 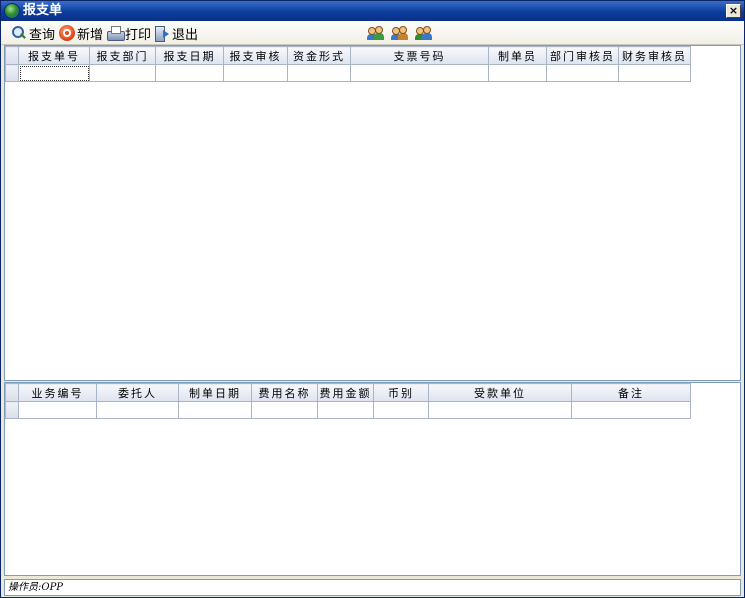 I want to click on column-header: 财务审核员, so click(x=654, y=55).